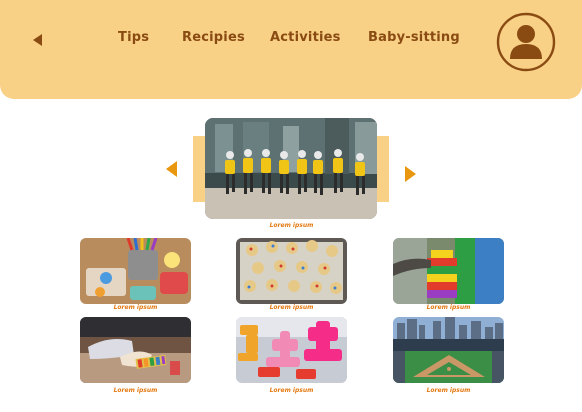  I want to click on baseball-stadium-photo, so click(448, 350).